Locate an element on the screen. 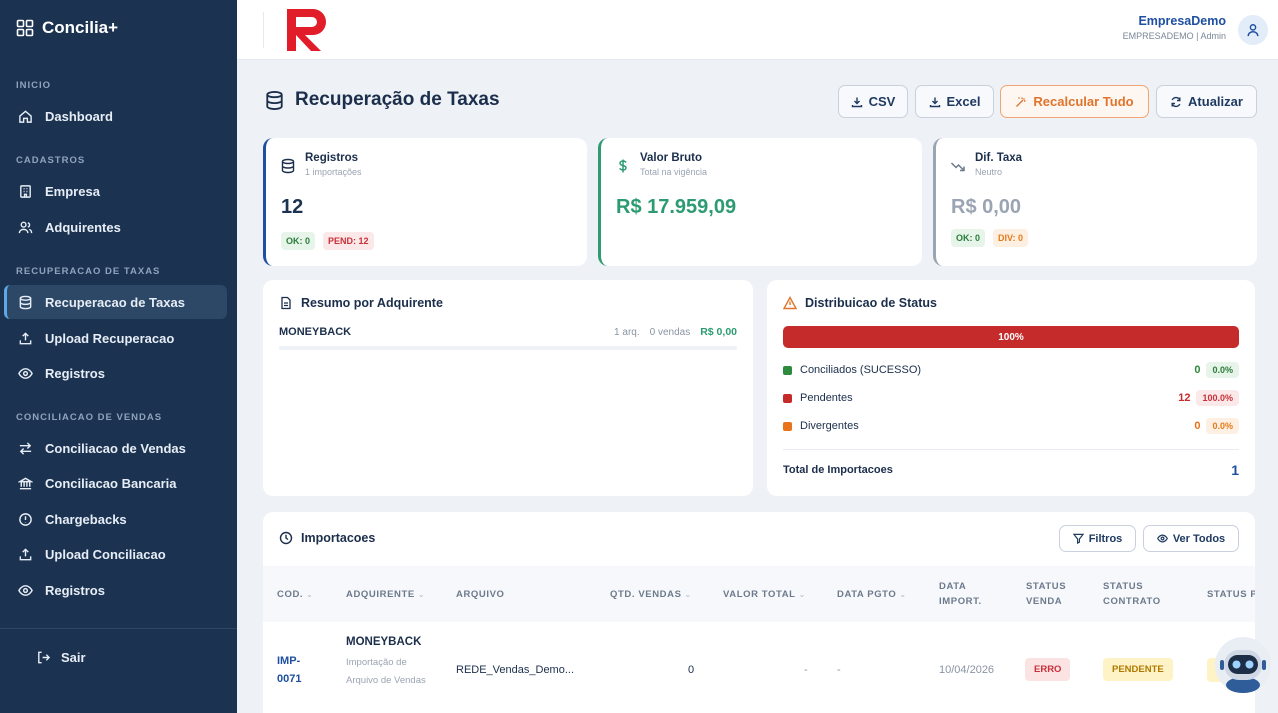 This screenshot has width=1278, height=713. eye-icon is located at coordinates (1162, 538).